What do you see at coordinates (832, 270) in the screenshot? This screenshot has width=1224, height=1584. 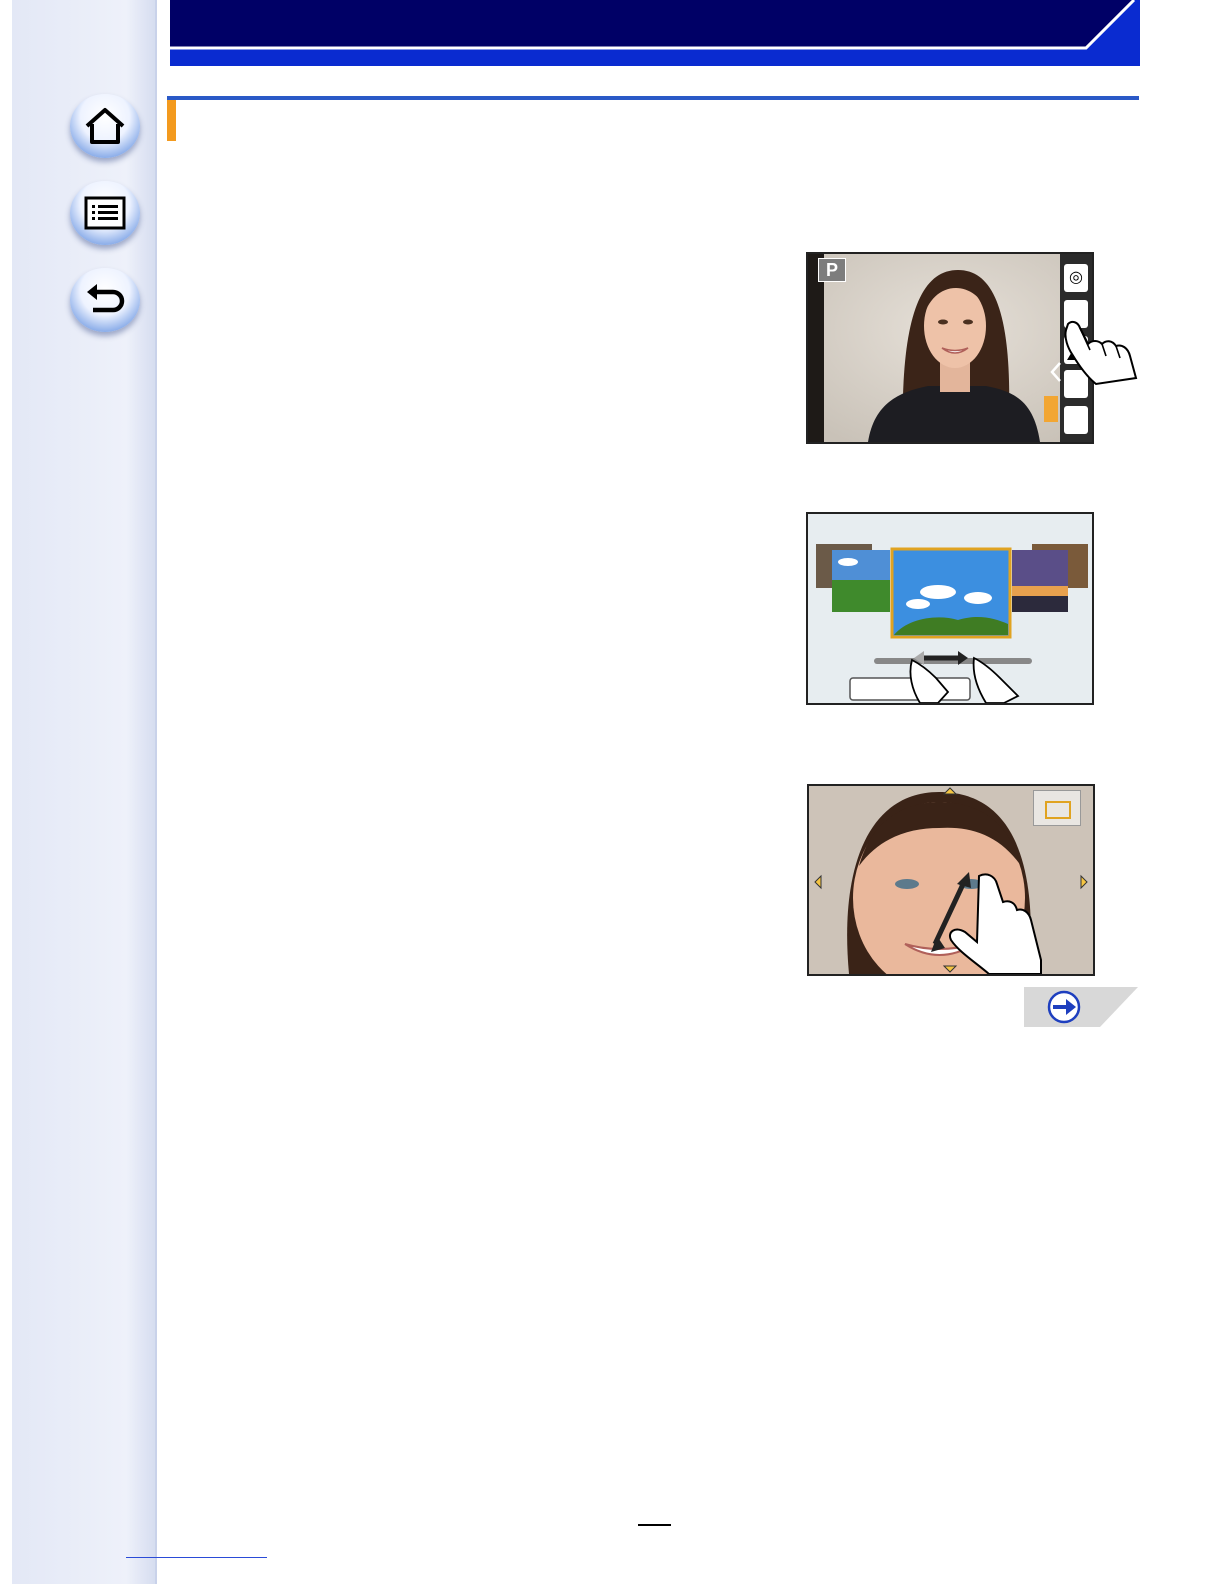 I see `mode-badge: P` at bounding box center [832, 270].